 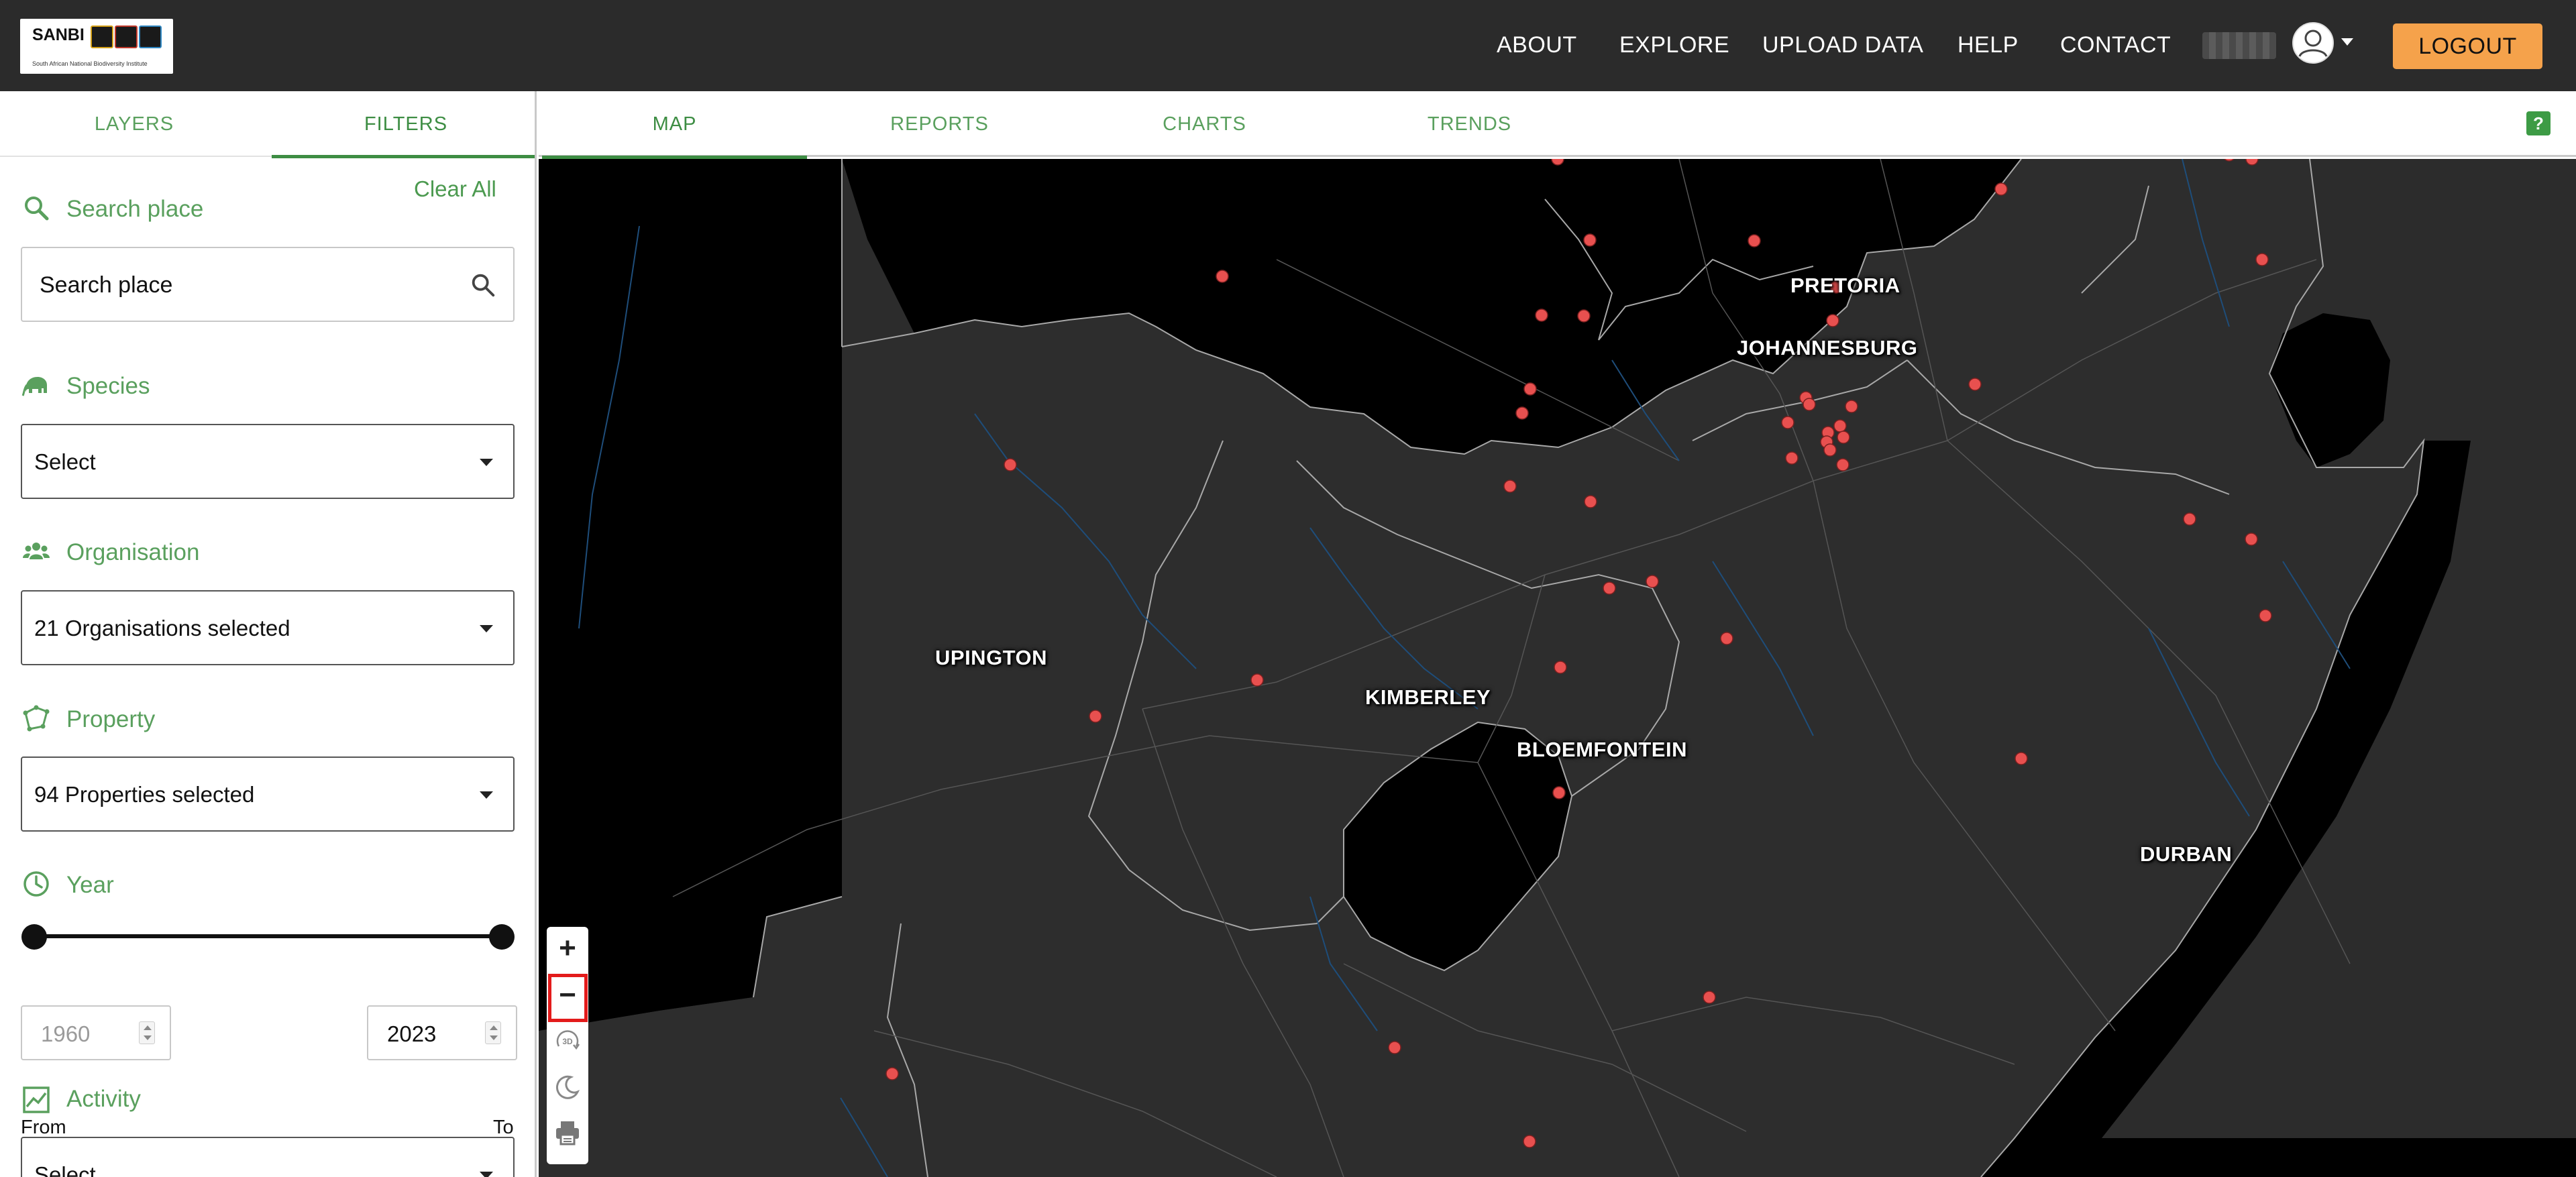 What do you see at coordinates (268, 794) in the screenshot?
I see `property-select: 94 Properties selected` at bounding box center [268, 794].